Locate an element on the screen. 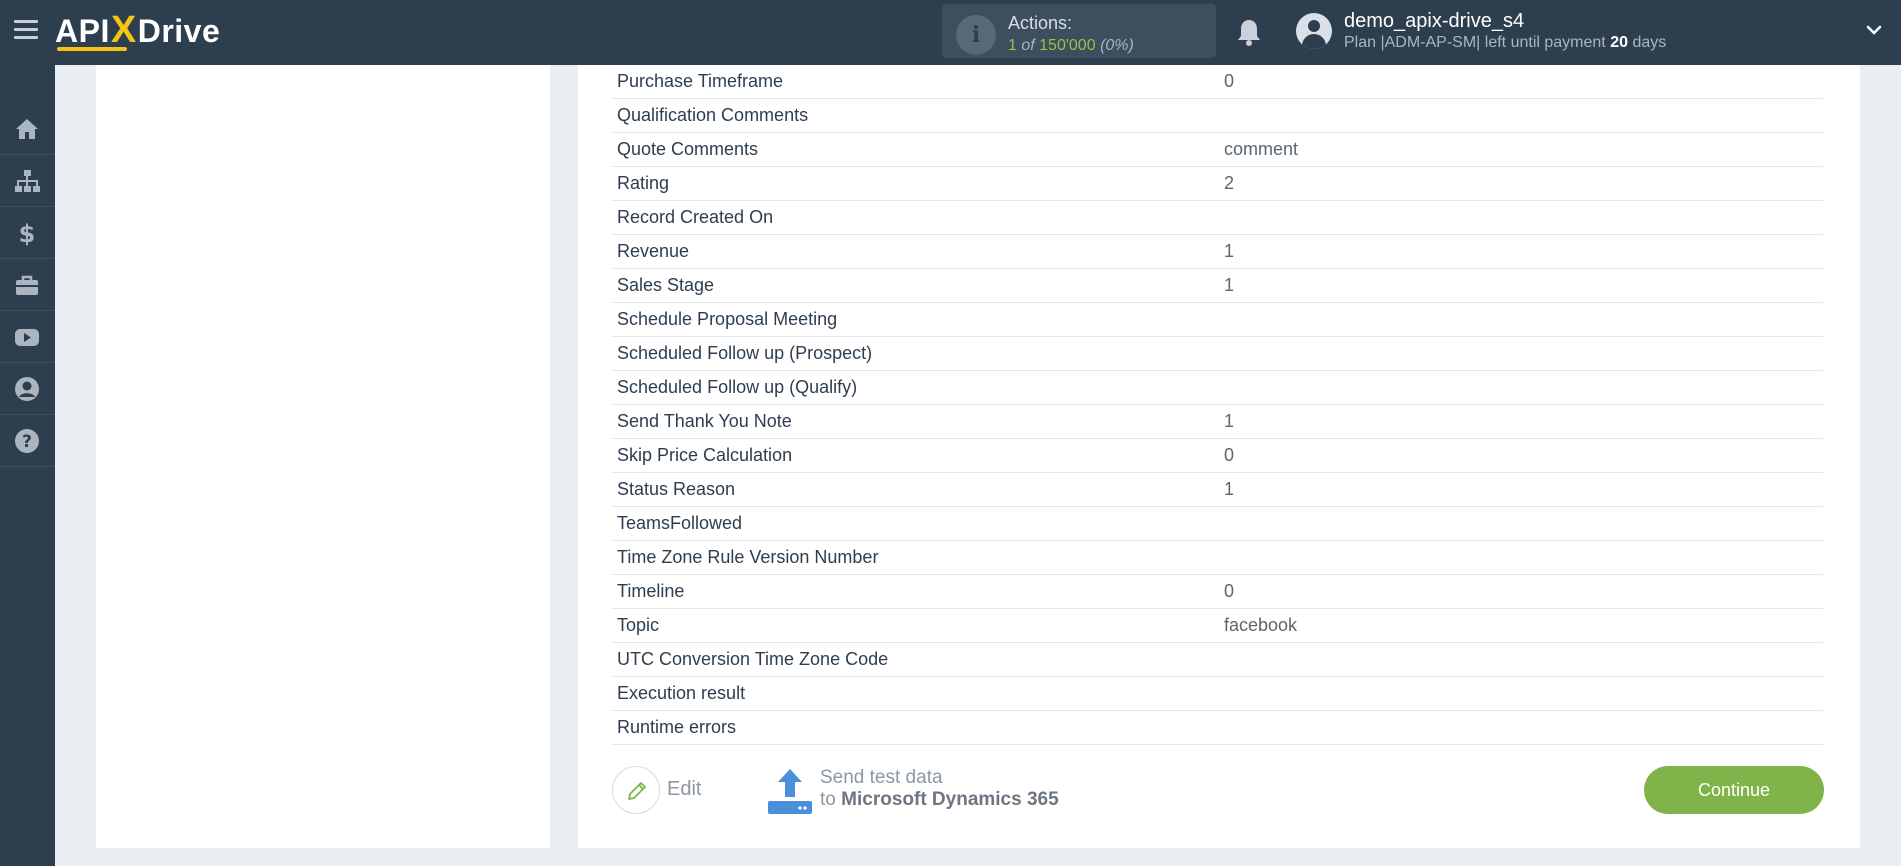 The height and width of the screenshot is (866, 1901). actions-percent: (0%) is located at coordinates (1117, 45).